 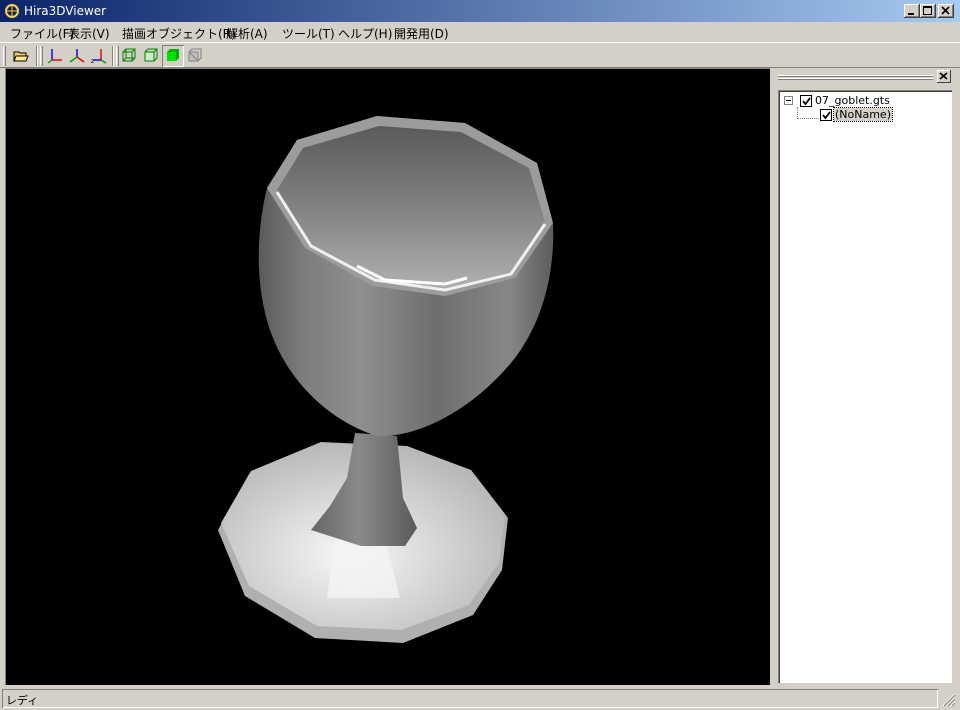 What do you see at coordinates (855, 76) in the screenshot?
I see `panel-grip` at bounding box center [855, 76].